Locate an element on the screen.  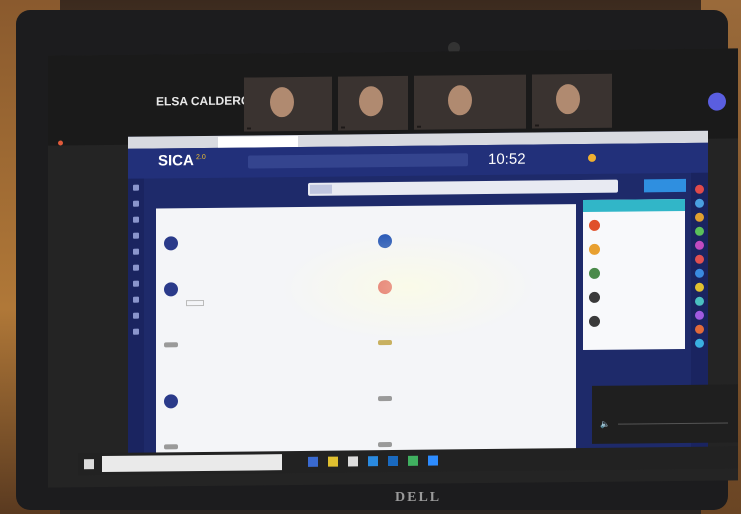
user-avatar-icon is located at coordinates (592, 157).